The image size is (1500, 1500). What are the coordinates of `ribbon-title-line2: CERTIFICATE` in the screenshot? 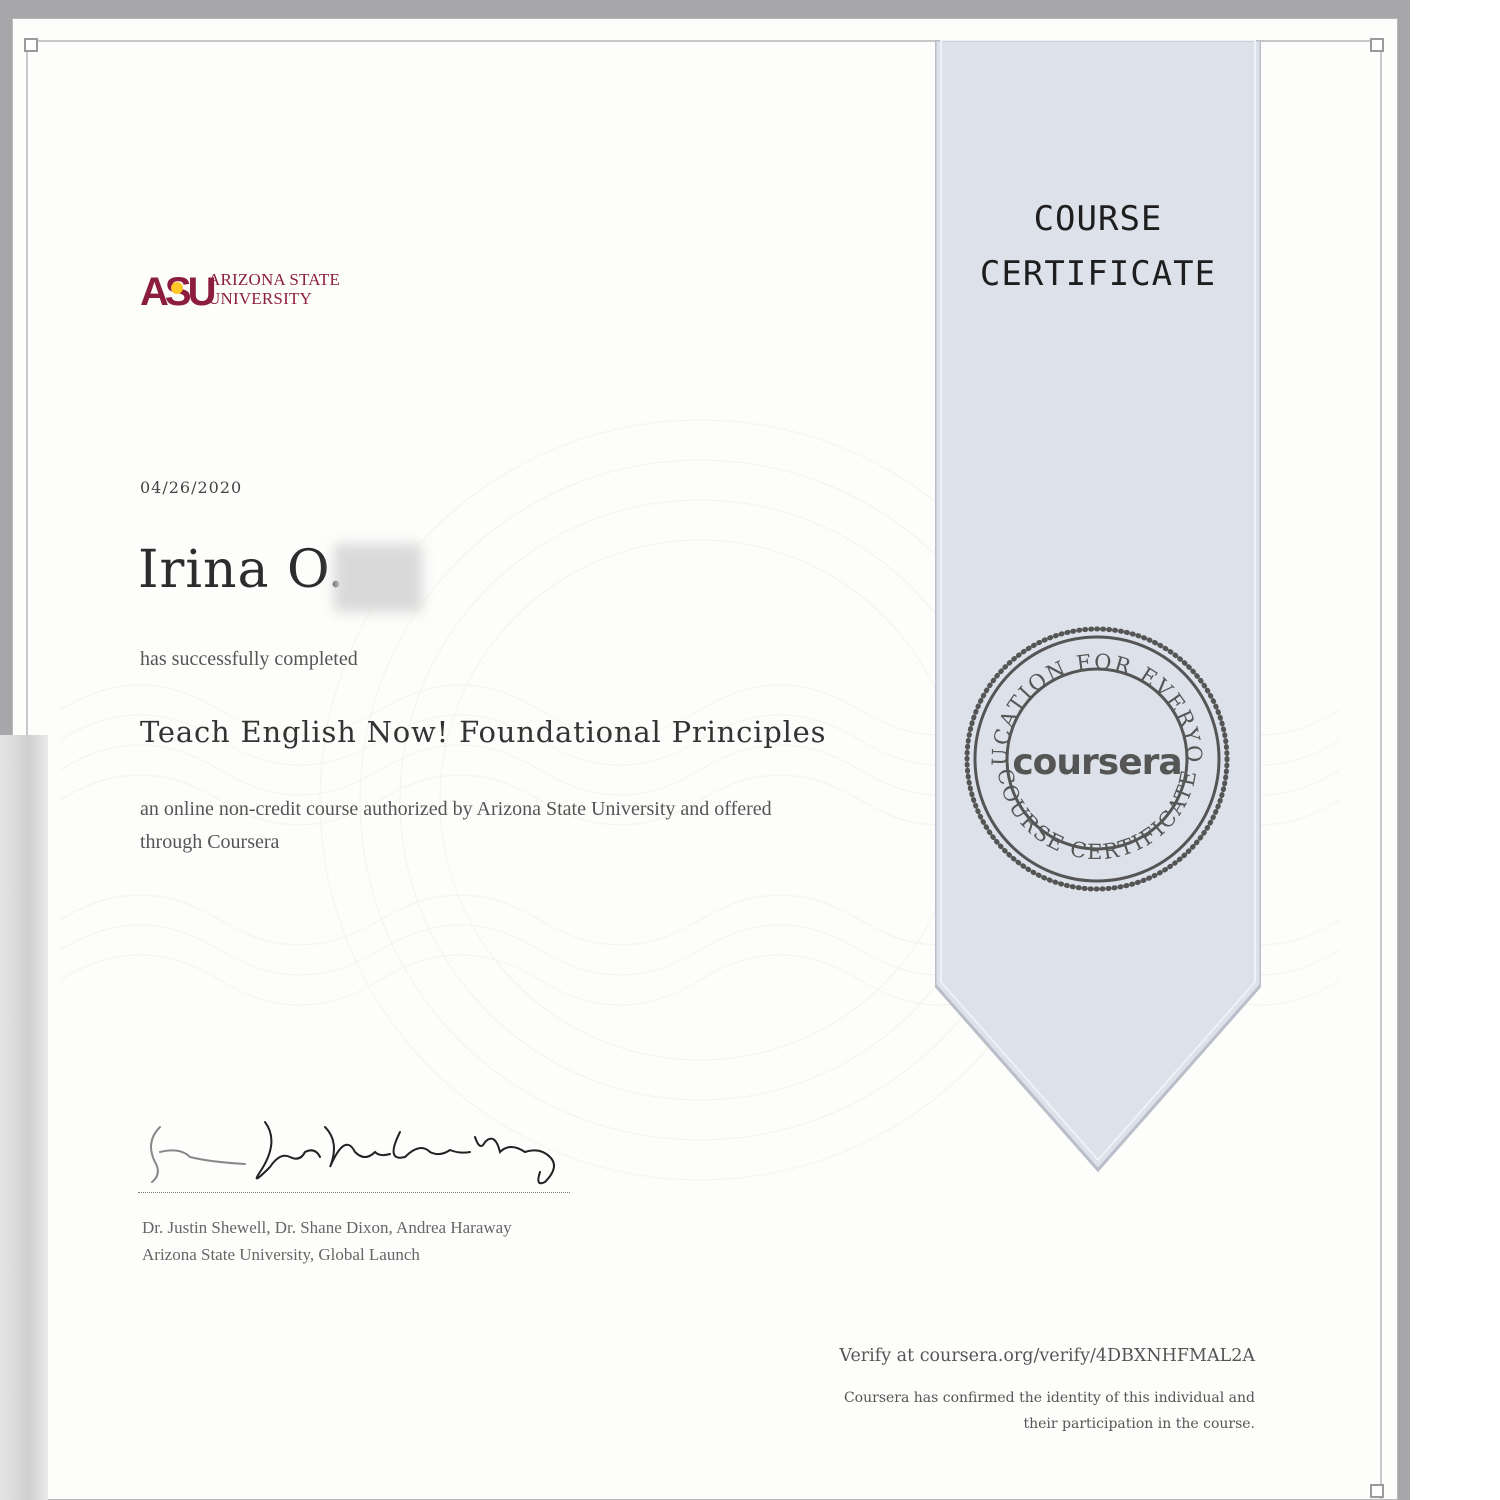 It's located at (1098, 274).